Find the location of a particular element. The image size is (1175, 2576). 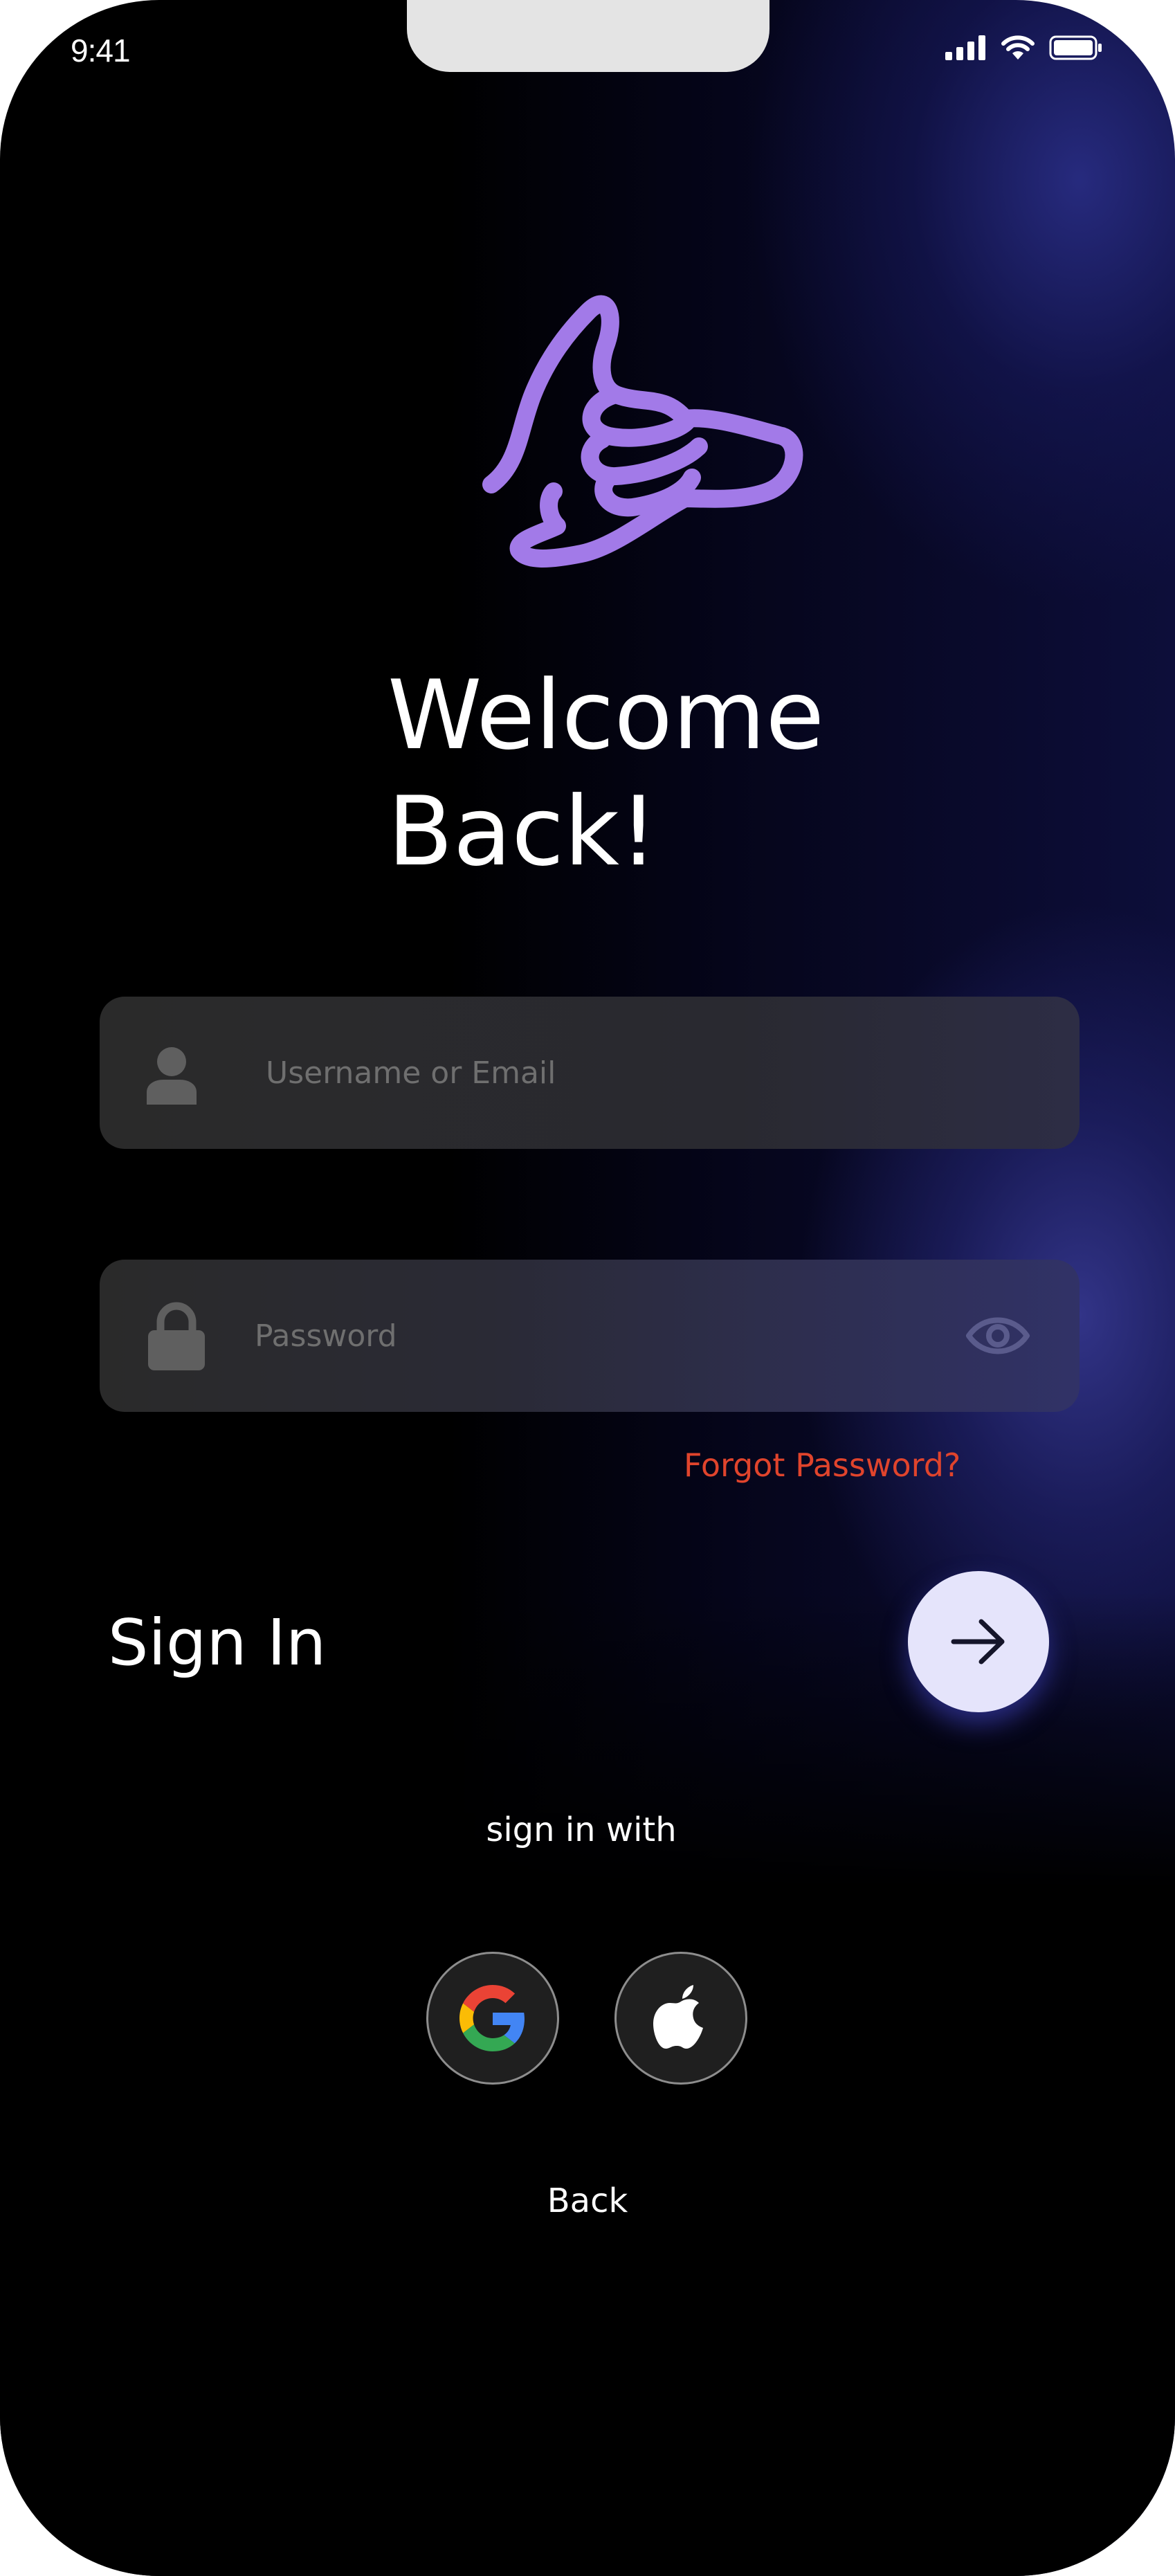

sign-in-submit-button is located at coordinates (979, 1641).